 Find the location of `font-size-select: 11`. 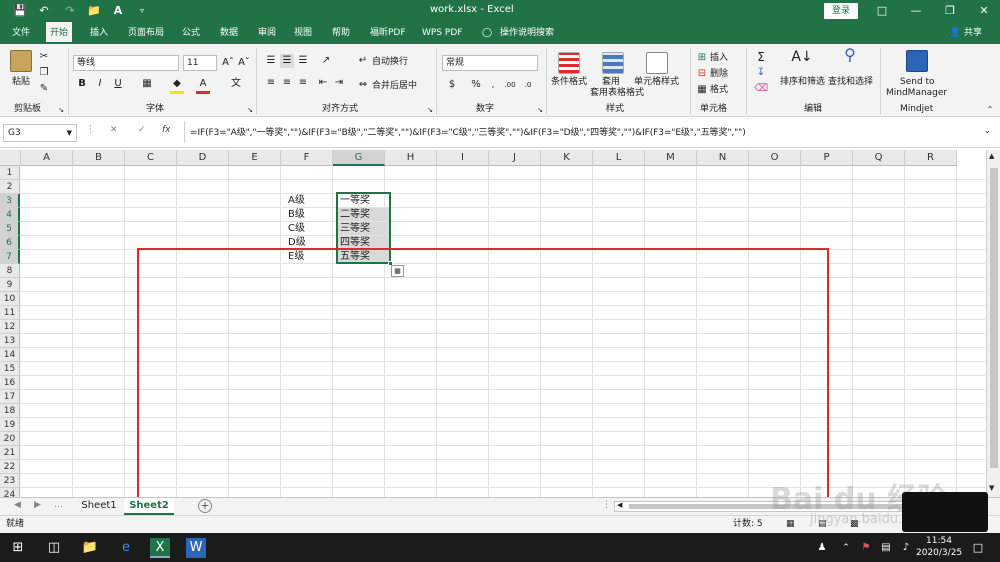

font-size-select: 11 is located at coordinates (200, 63).